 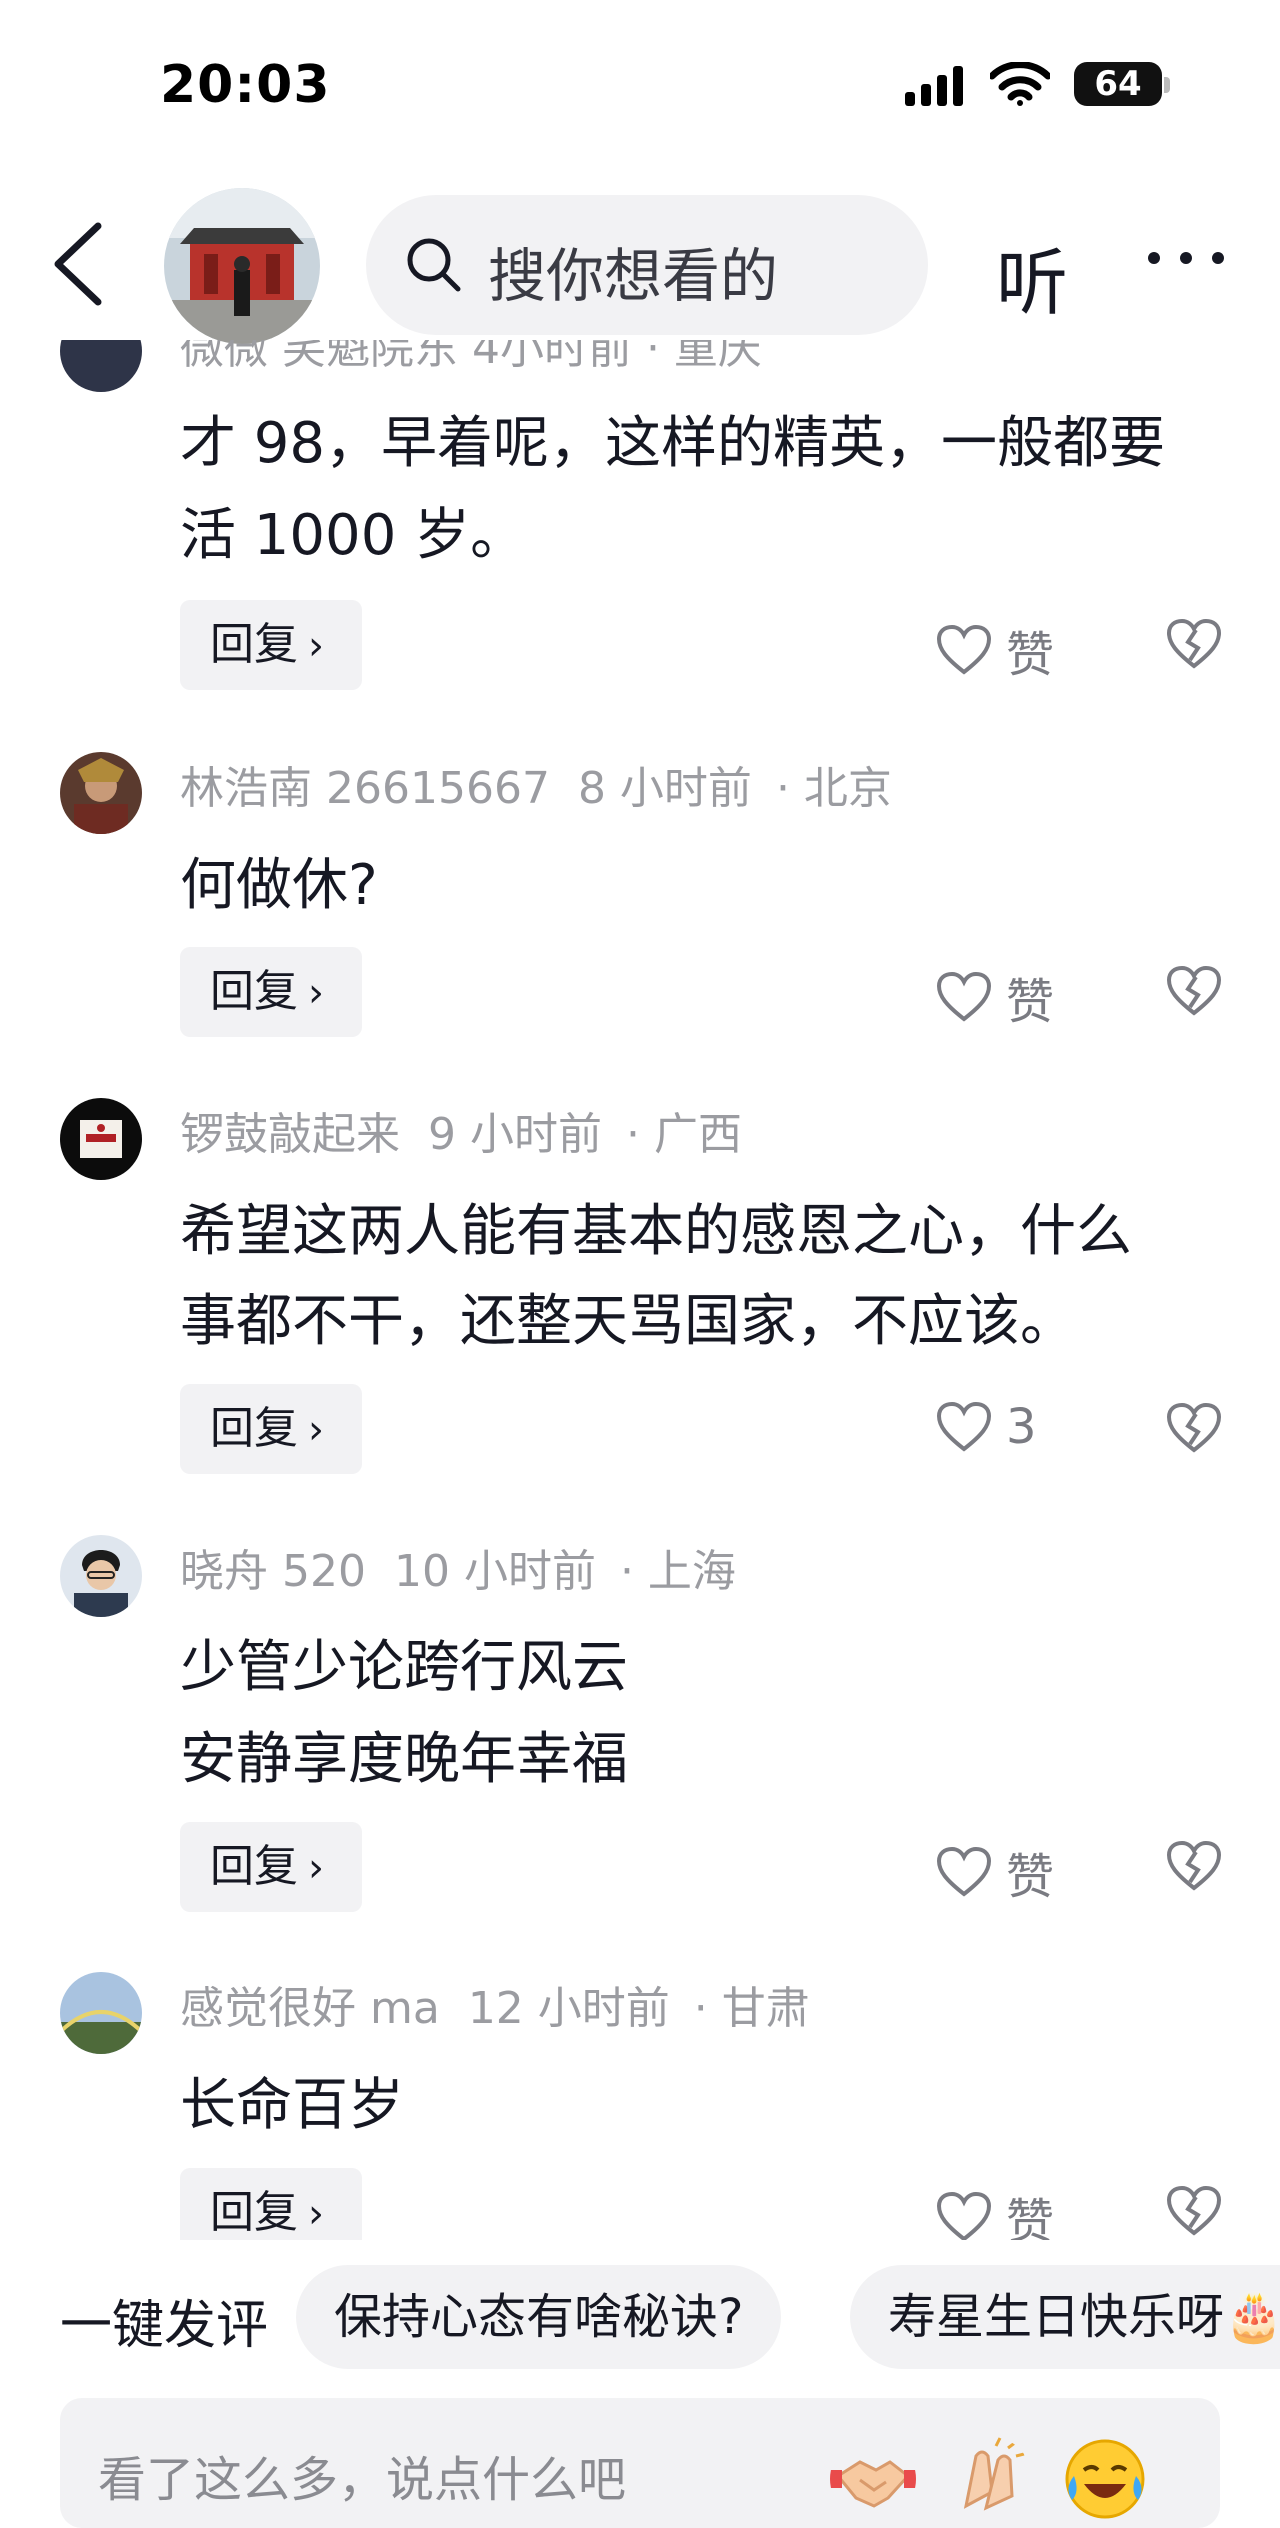 I want to click on comment-location: · 广西, so click(x=683, y=1134).